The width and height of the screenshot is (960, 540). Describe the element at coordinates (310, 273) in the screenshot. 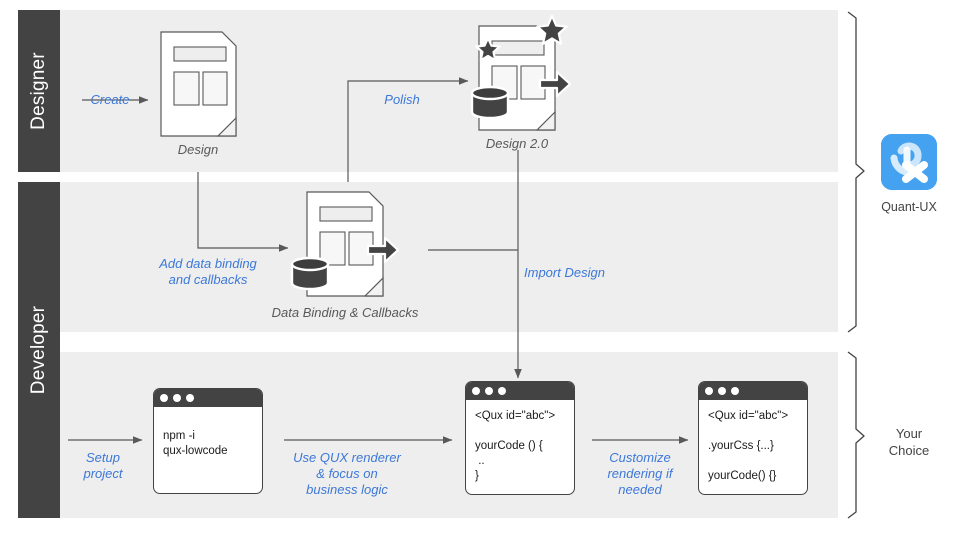

I see `database-icon-databinding` at that location.